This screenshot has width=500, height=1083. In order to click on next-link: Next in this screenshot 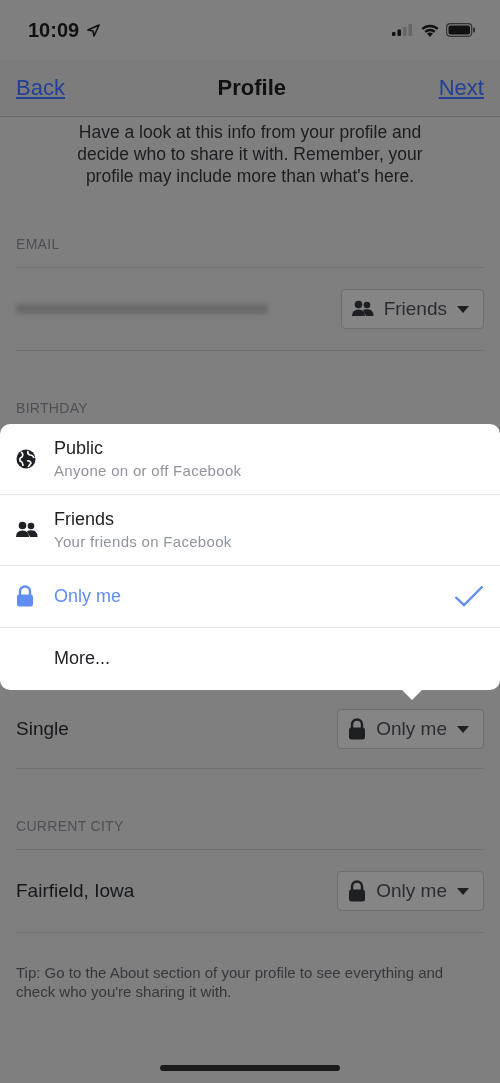, I will do `click(461, 88)`.